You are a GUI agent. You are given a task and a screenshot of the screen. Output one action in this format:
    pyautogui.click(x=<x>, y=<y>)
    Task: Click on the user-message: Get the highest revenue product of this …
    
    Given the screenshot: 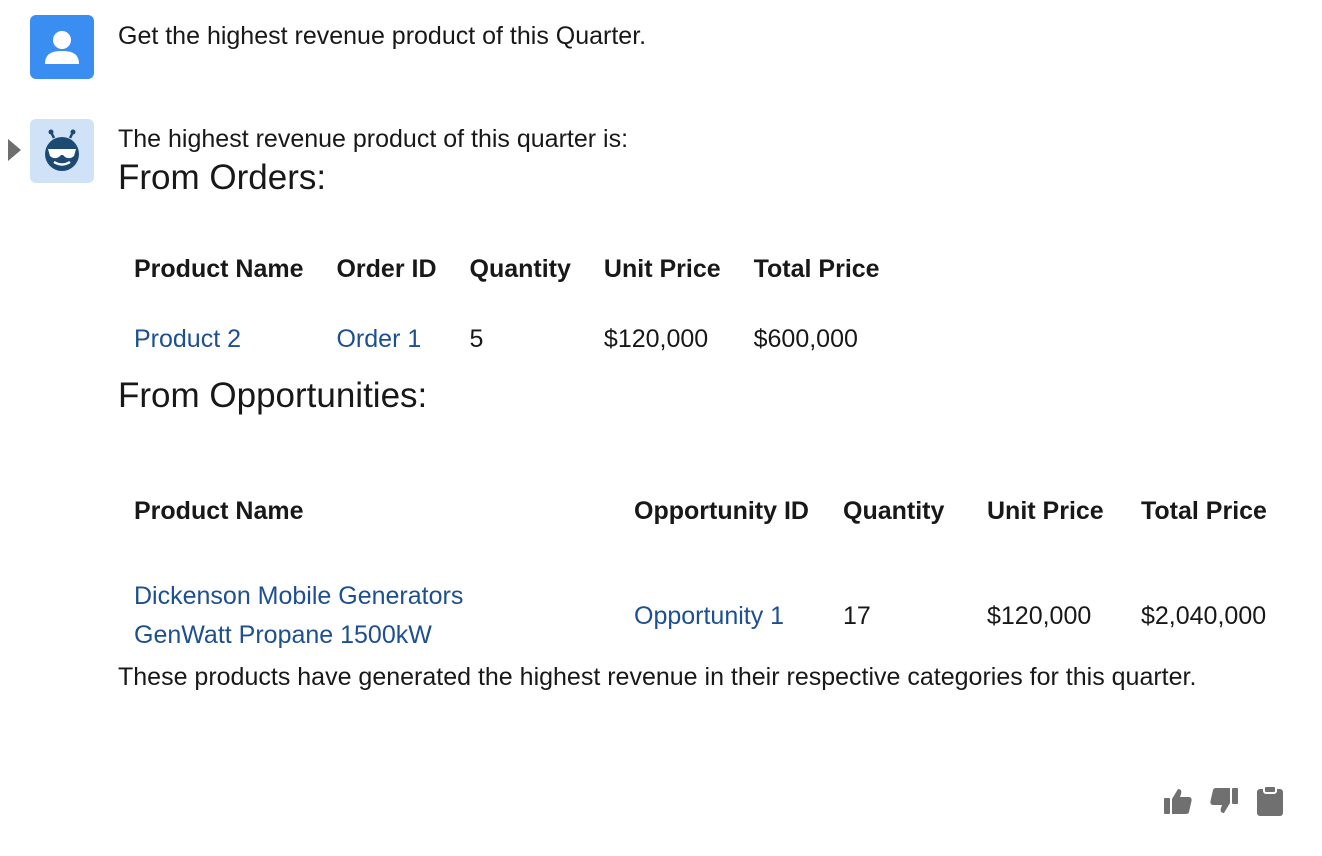 What is the action you would take?
    pyautogui.click(x=338, y=47)
    